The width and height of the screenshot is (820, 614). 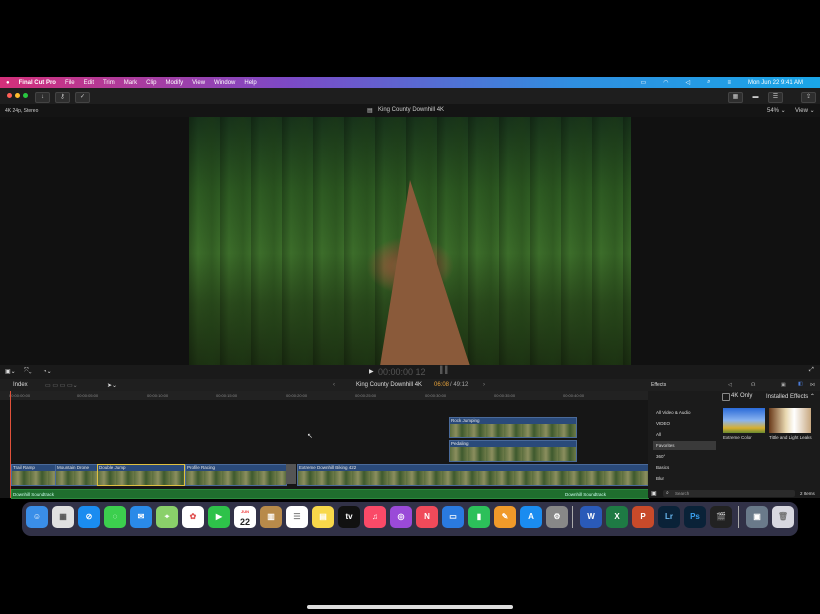 I want to click on viewer-options-icon: ▣⌄, so click(x=10, y=371).